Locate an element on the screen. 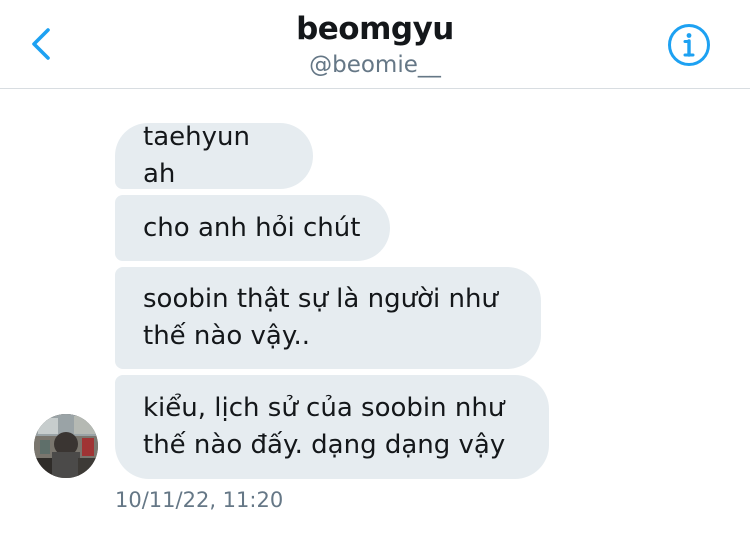 This screenshot has width=750, height=533. message-bubble: taehyun ah is located at coordinates (214, 155).